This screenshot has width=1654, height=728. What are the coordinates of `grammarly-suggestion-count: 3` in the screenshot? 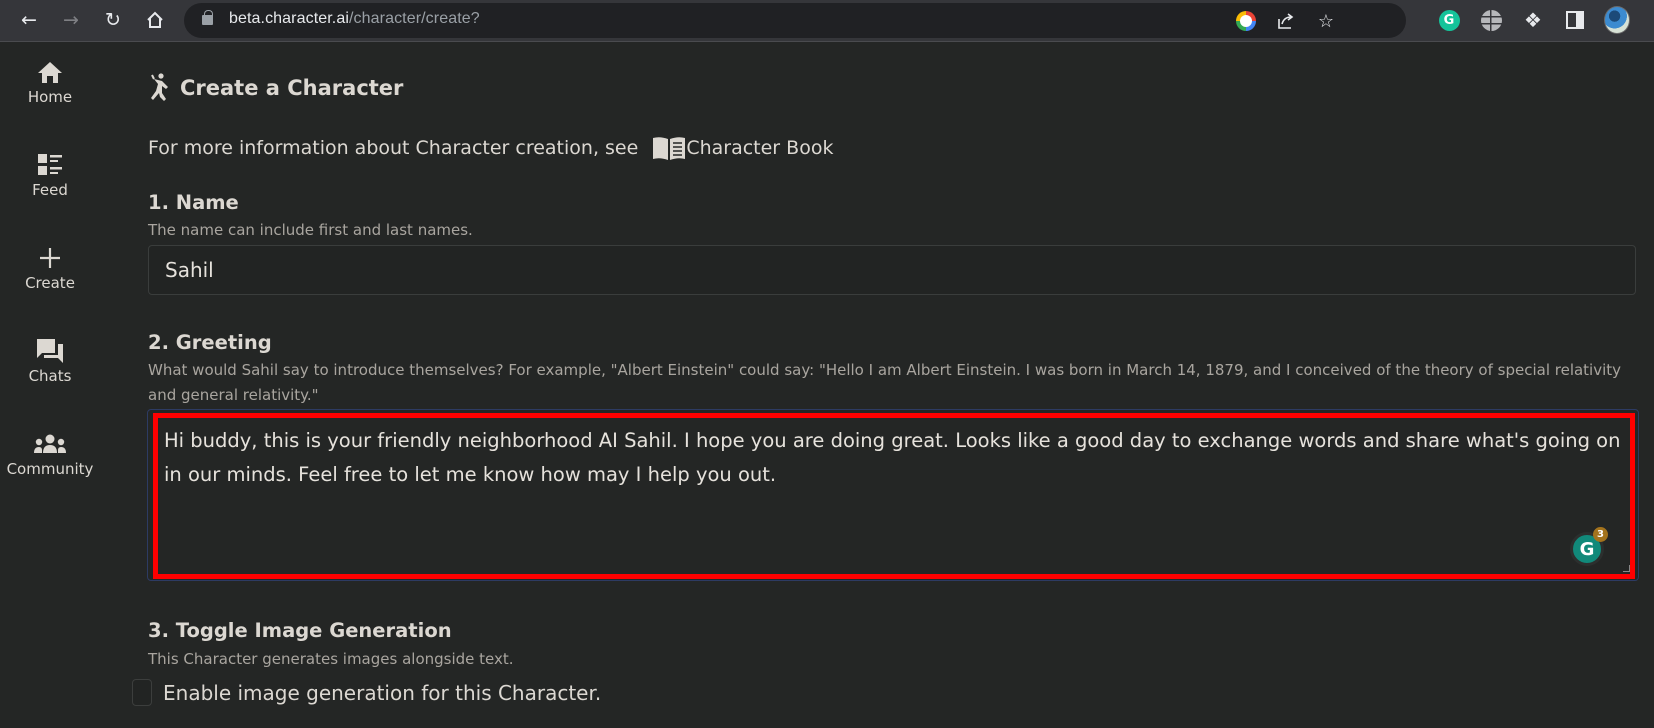 It's located at (1600, 534).